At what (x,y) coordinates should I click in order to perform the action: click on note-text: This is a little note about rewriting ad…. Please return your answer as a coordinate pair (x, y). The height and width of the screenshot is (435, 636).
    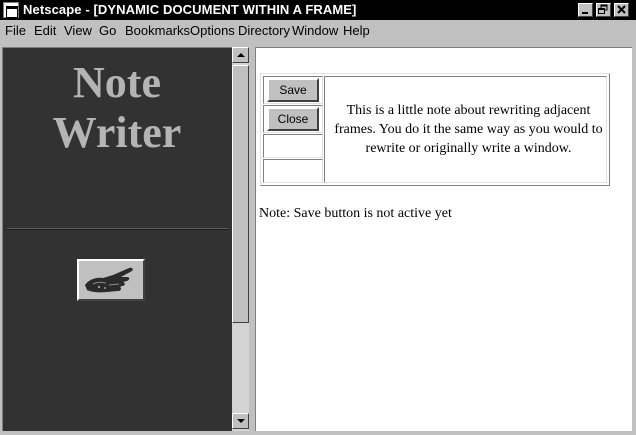
    Looking at the image, I should click on (468, 129).